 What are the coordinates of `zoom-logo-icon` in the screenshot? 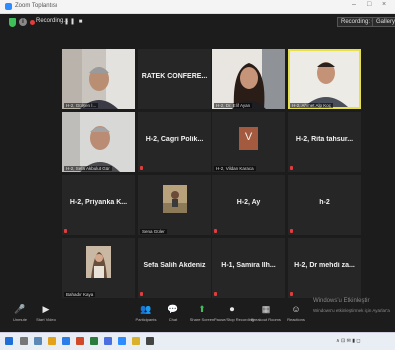 It's located at (8, 6).